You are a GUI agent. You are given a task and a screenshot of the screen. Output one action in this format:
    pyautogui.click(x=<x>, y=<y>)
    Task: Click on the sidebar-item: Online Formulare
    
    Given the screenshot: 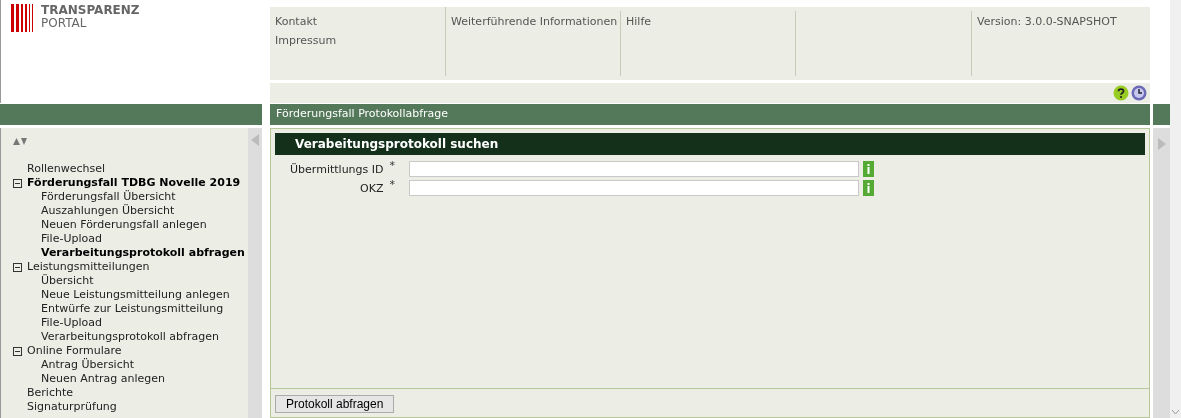 What is the action you would take?
    pyautogui.click(x=129, y=351)
    